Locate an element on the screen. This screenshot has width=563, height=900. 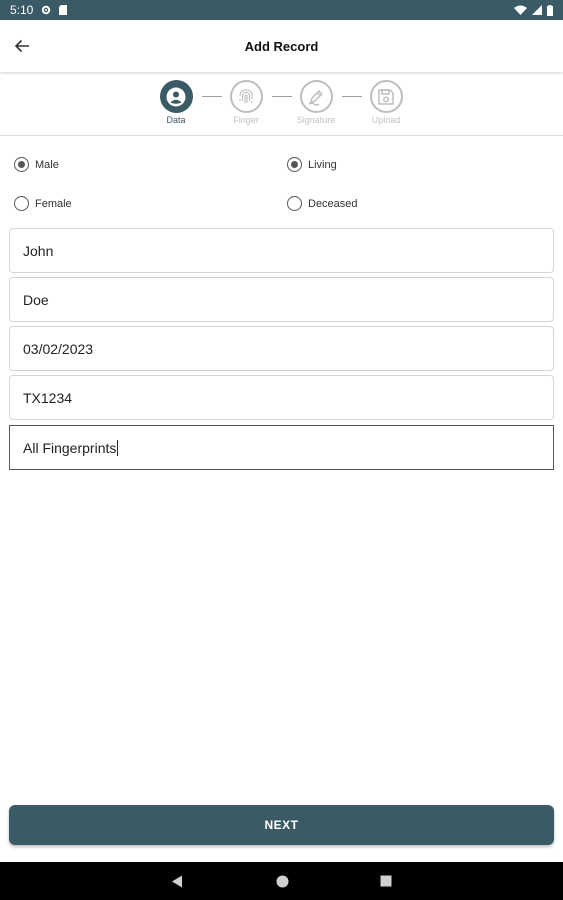
person-icon is located at coordinates (176, 96).